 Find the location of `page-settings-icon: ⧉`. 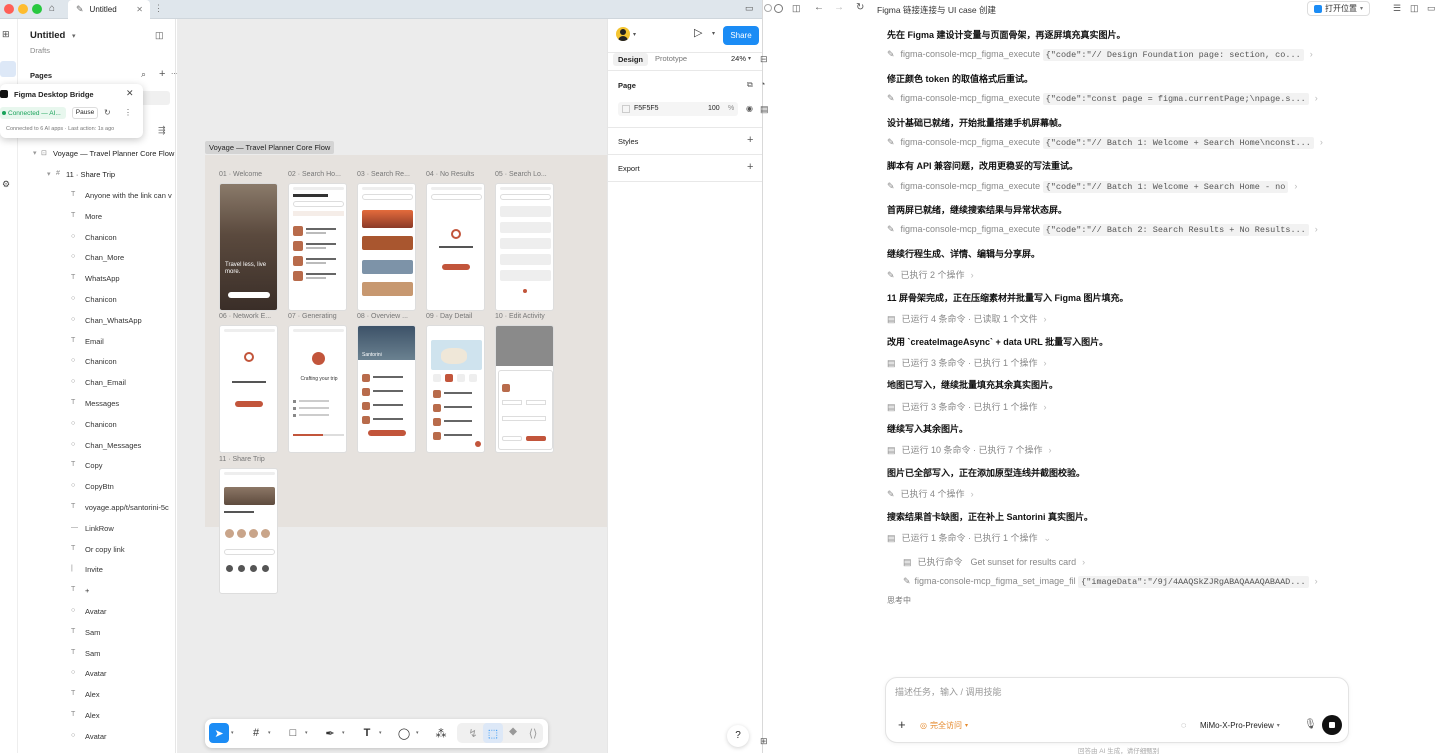

page-settings-icon: ⧉ is located at coordinates (750, 85).